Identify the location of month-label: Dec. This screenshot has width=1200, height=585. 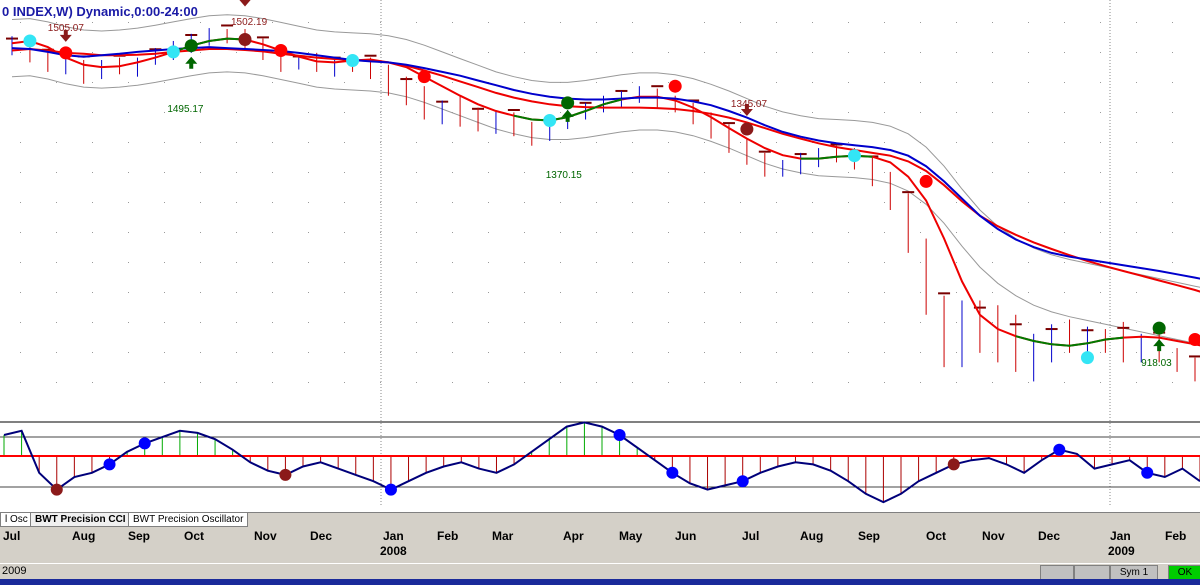
(1049, 536).